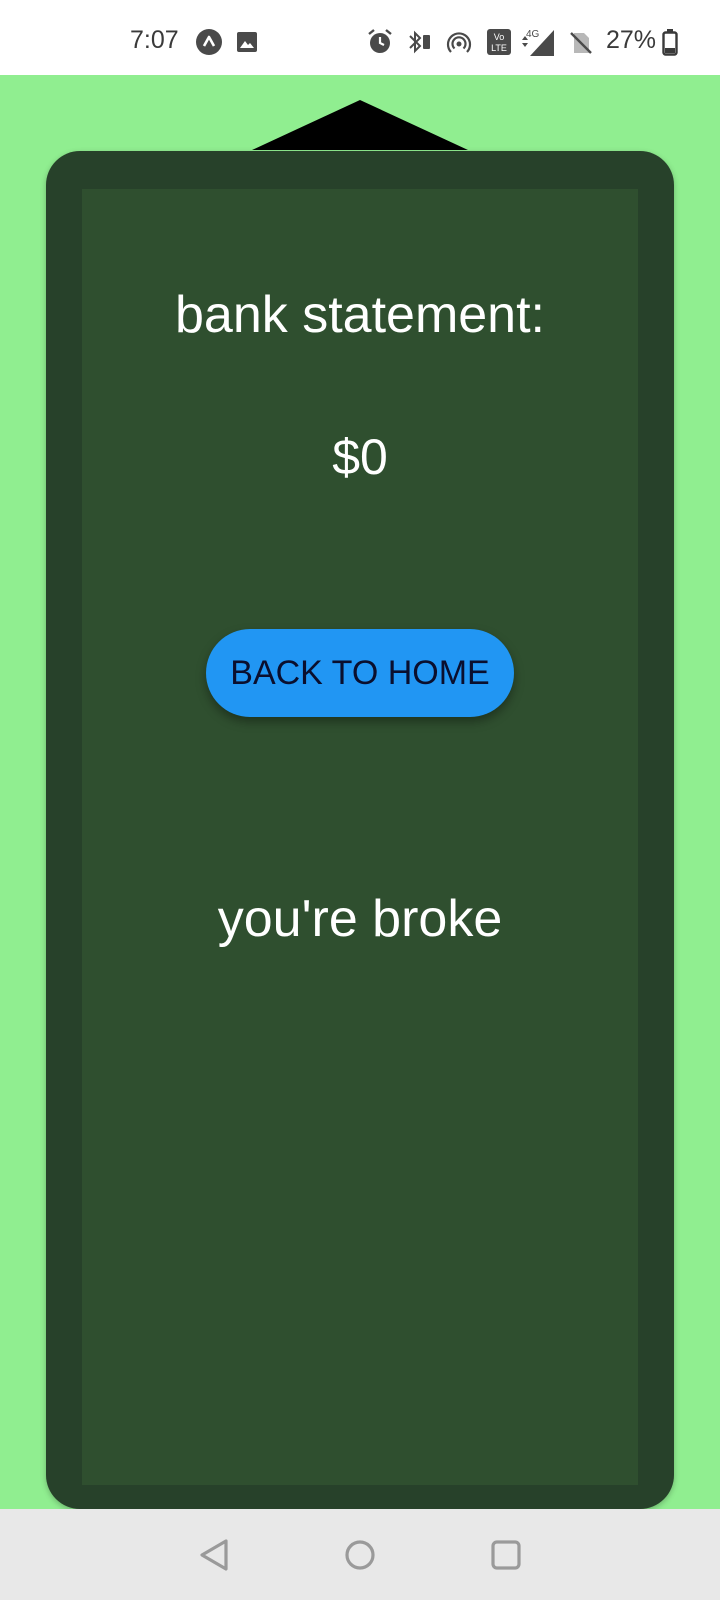 This screenshot has width=720, height=1600. Describe the element at coordinates (360, 37) in the screenshot. I see `status-bar: 7:07 Vo LTE 4G 27%` at that location.